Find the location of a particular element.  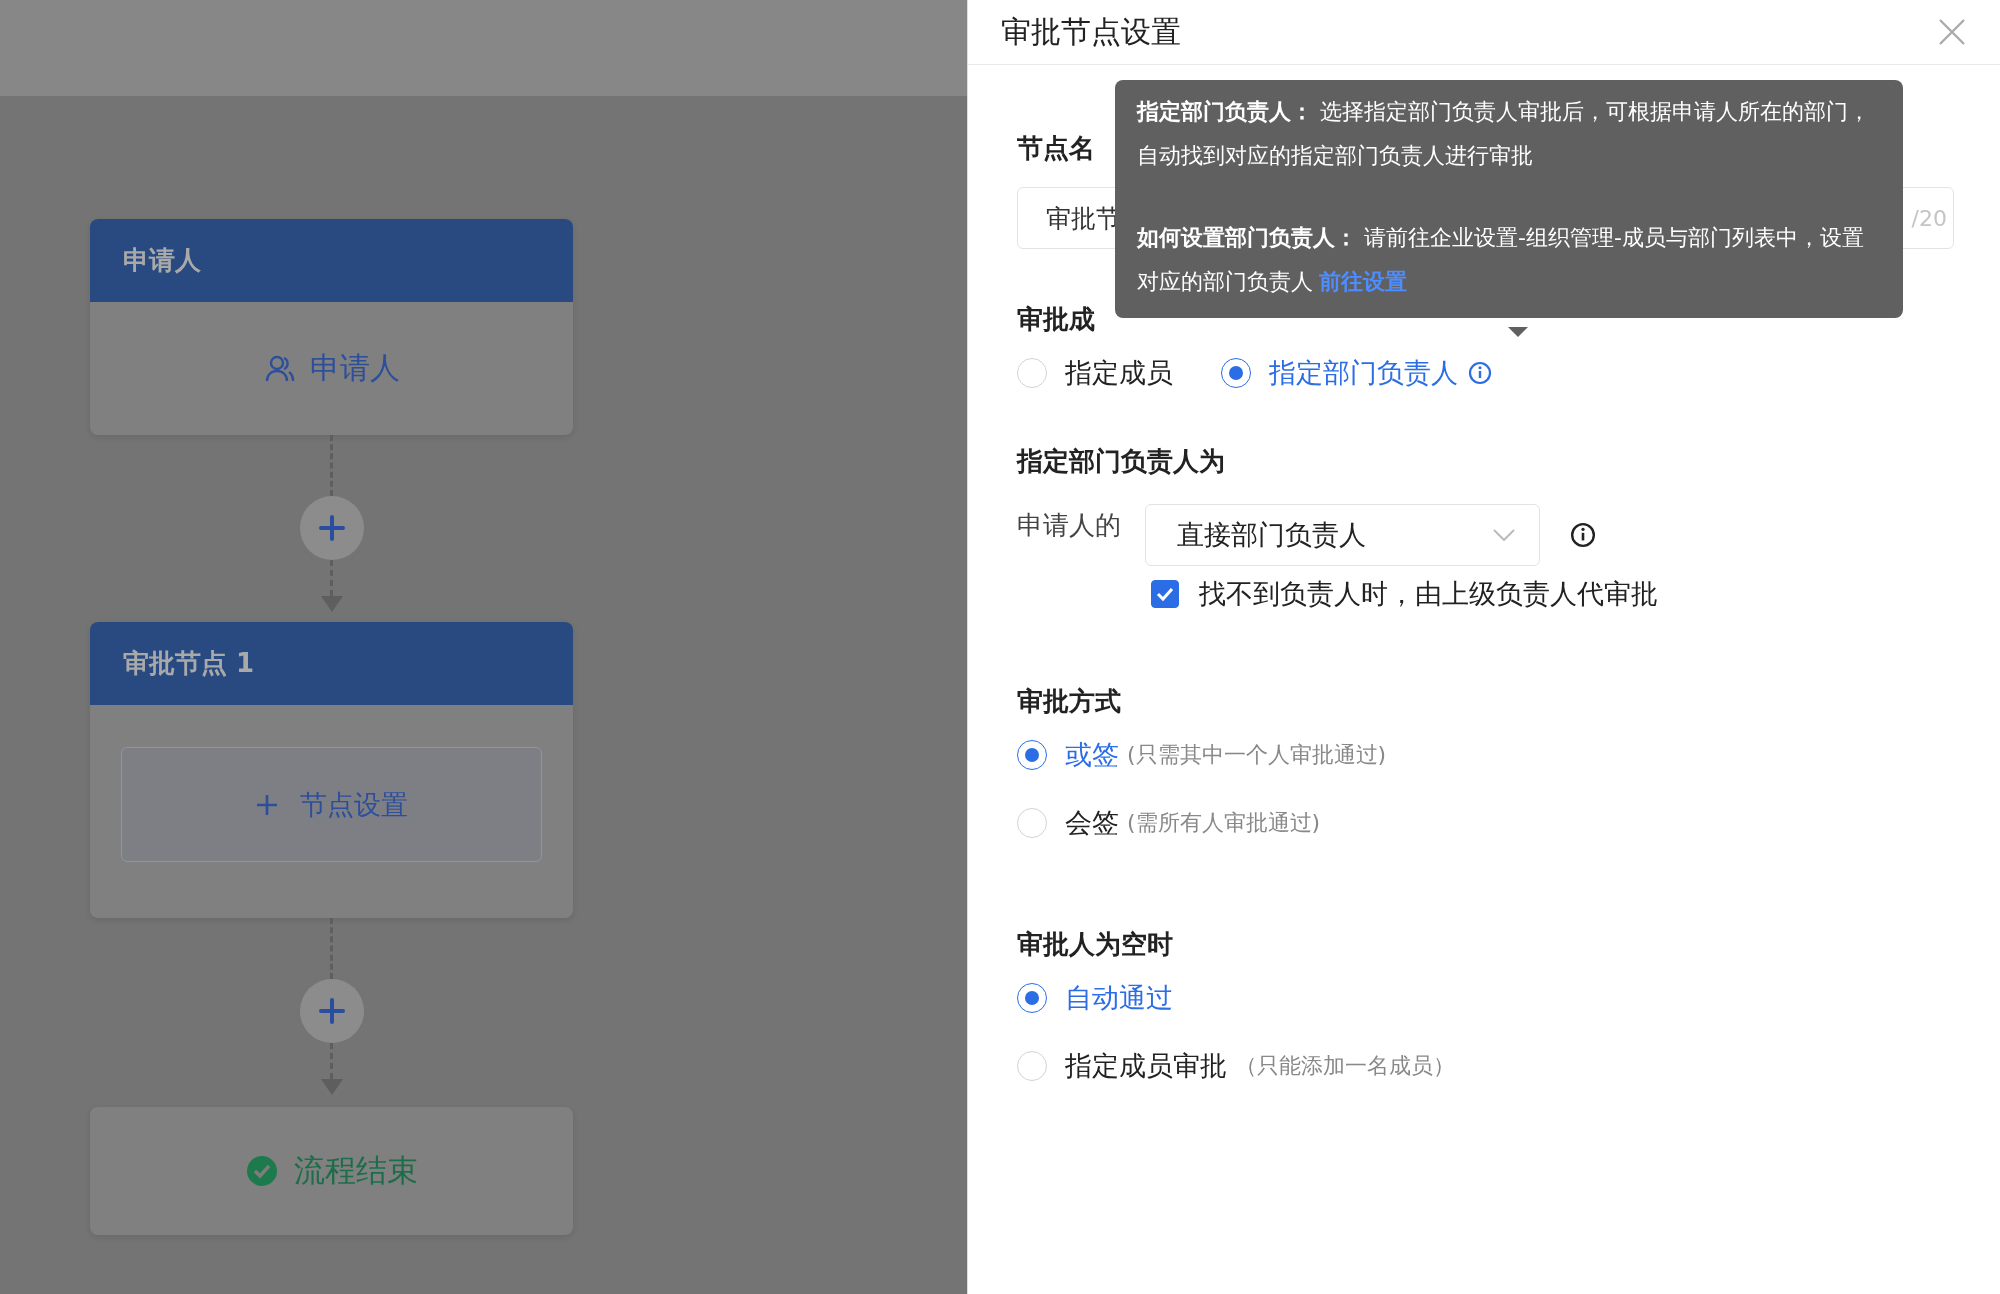

node-label: 流程结束 is located at coordinates (355, 1170).